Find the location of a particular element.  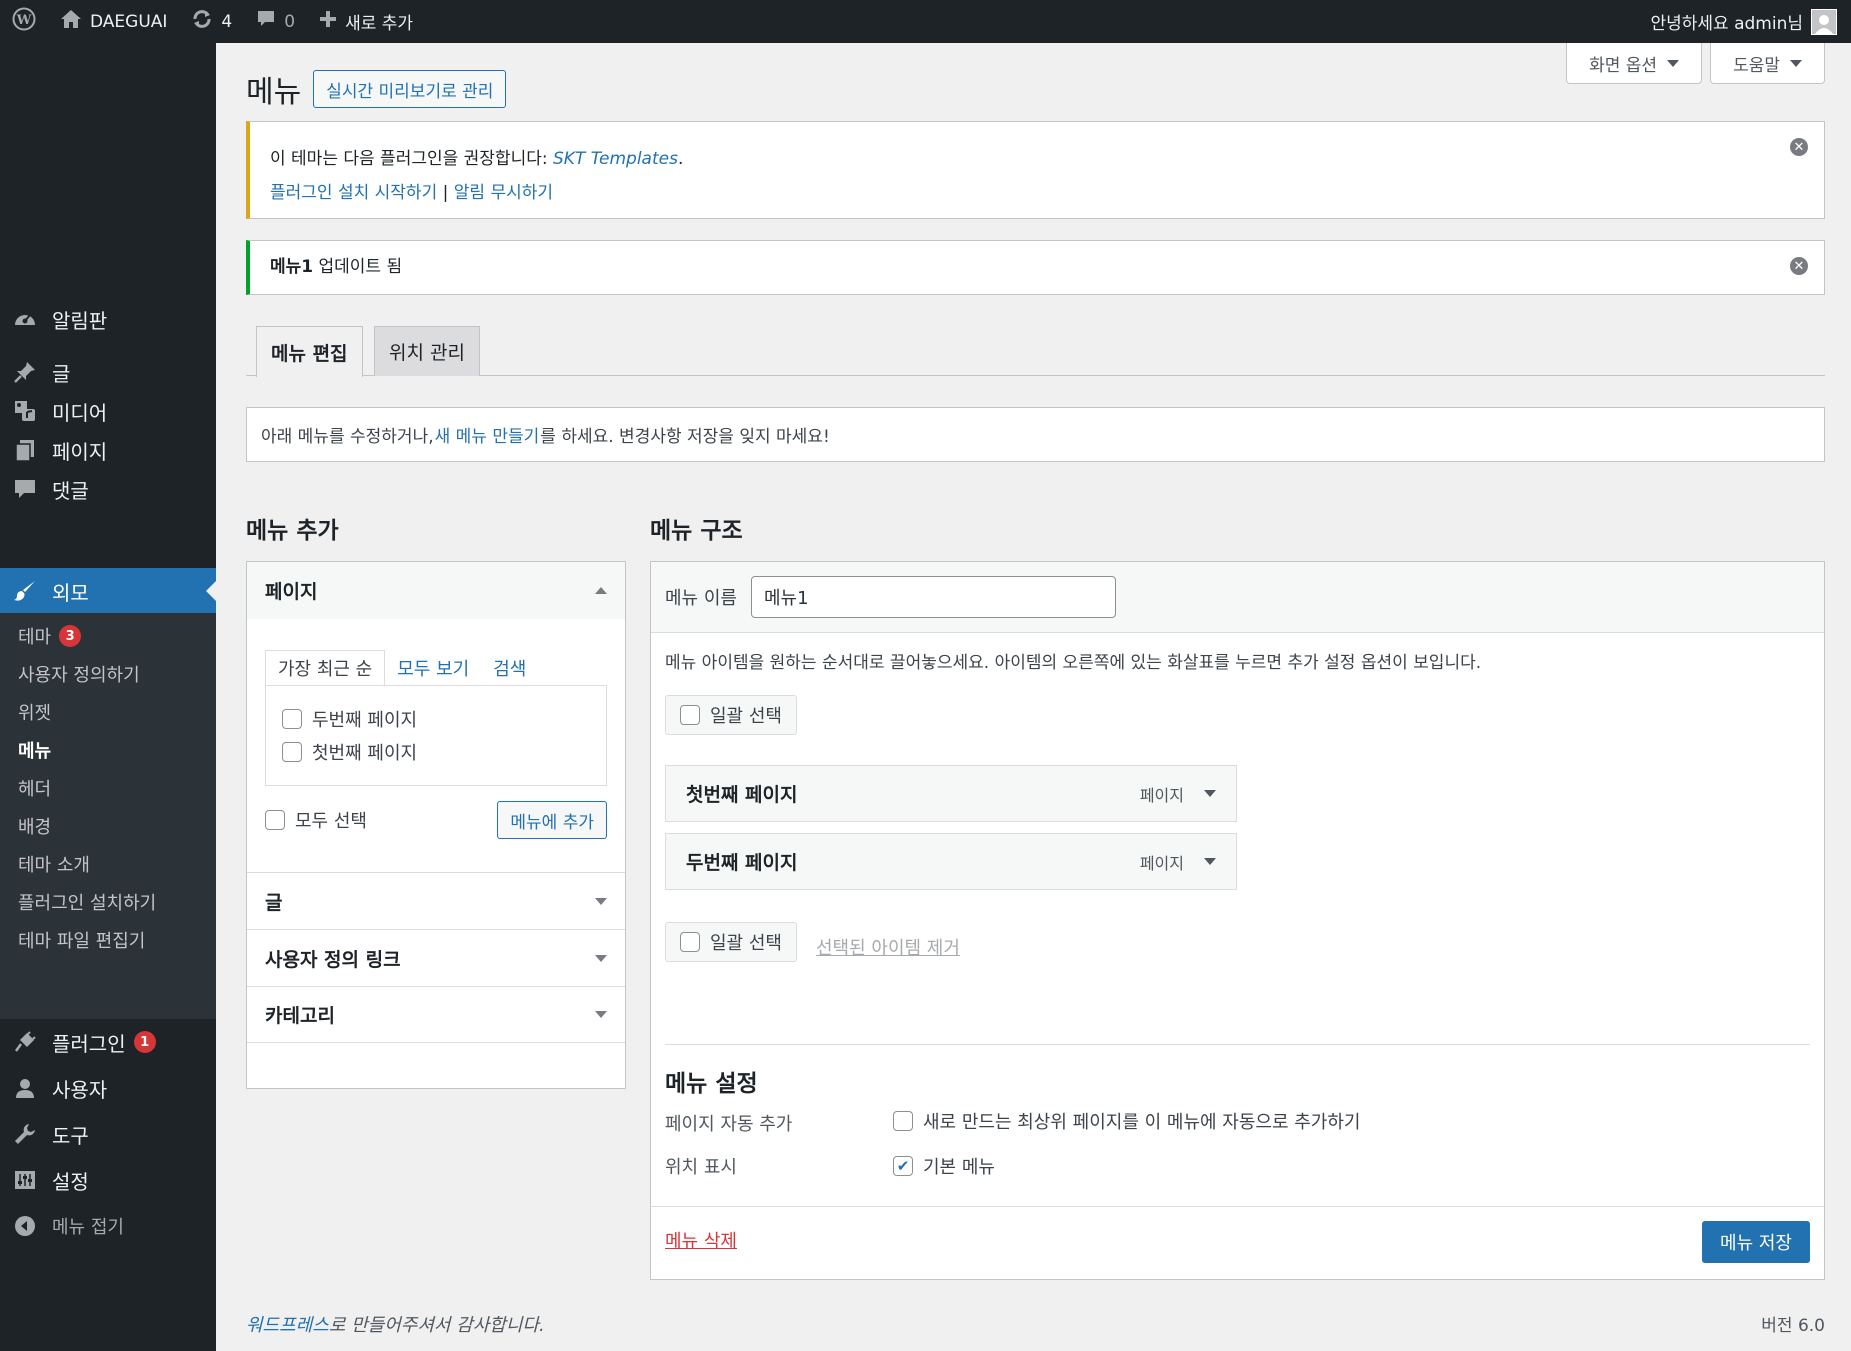

accordion-label: 사용자 정의 링크 is located at coordinates (333, 959).